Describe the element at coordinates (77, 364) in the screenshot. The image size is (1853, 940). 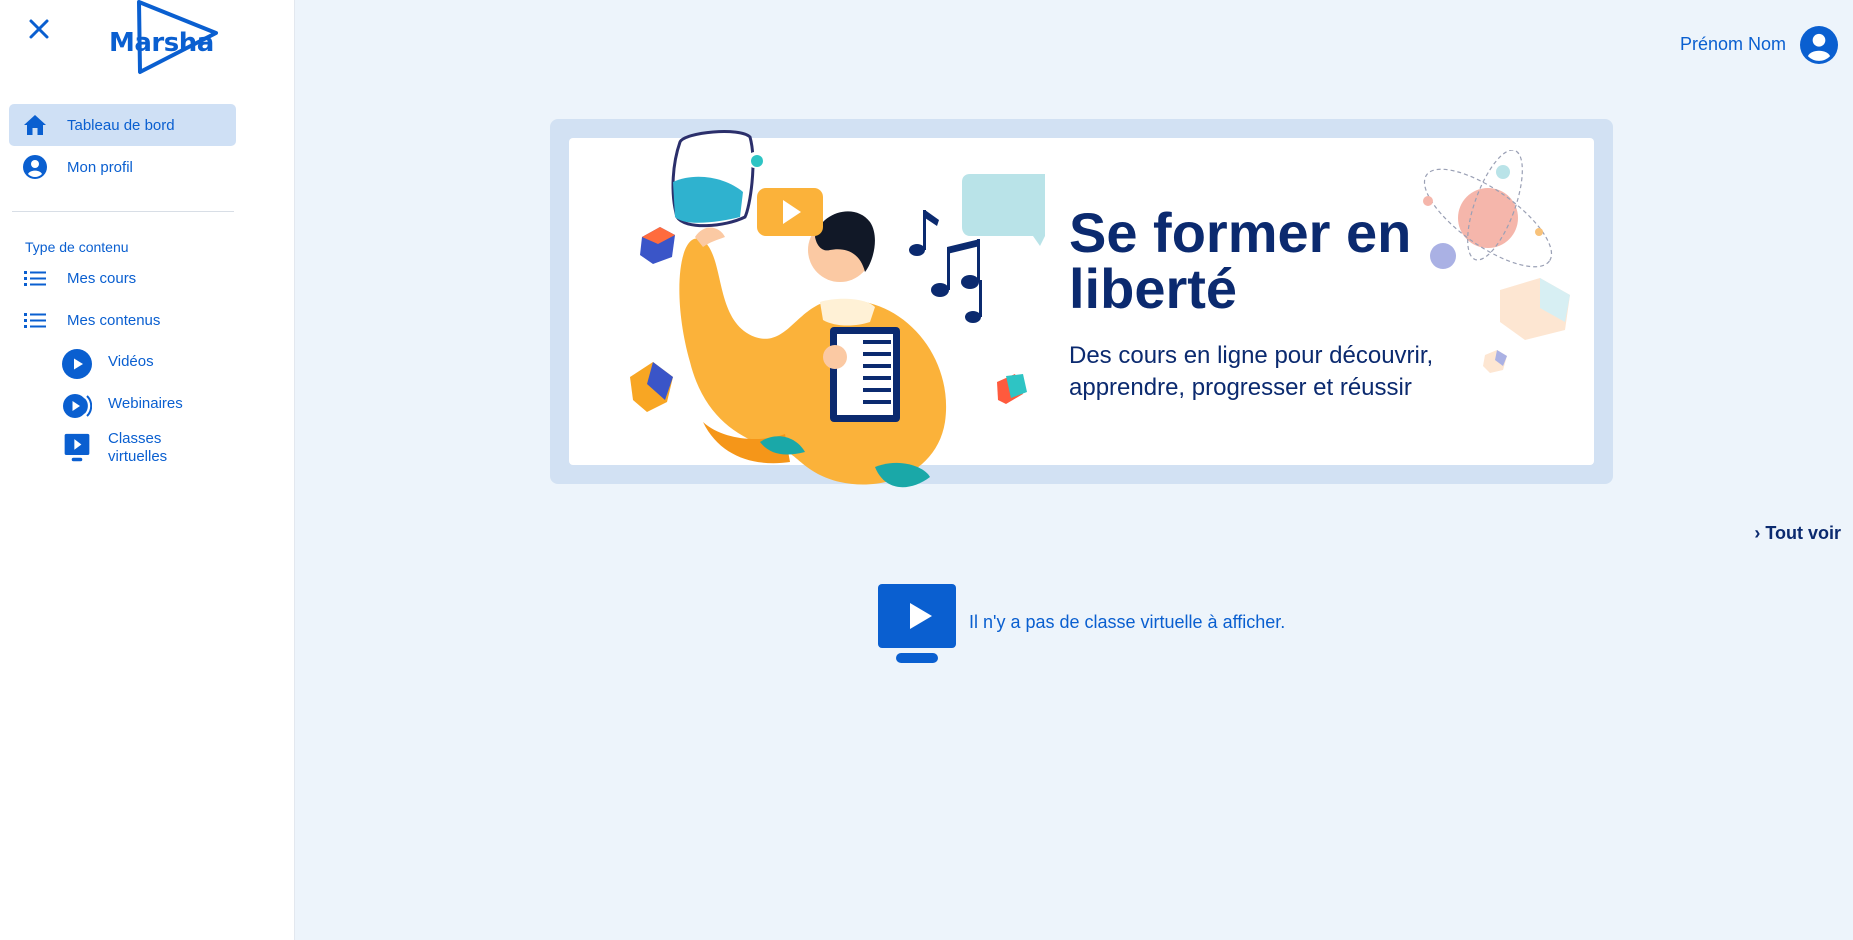
I see `play-circle-icon` at that location.